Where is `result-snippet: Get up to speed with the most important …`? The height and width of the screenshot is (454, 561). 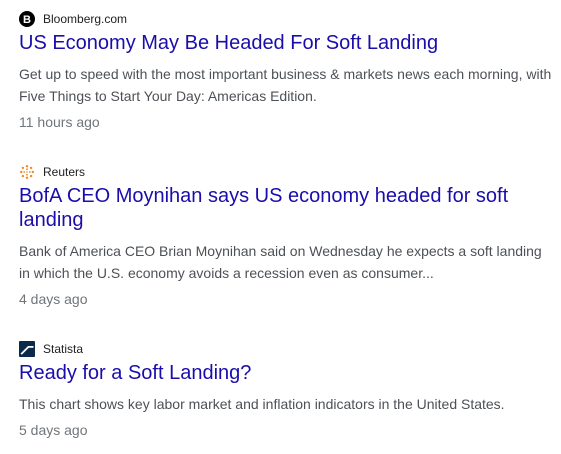
result-snippet: Get up to speed with the most important … is located at coordinates (285, 85).